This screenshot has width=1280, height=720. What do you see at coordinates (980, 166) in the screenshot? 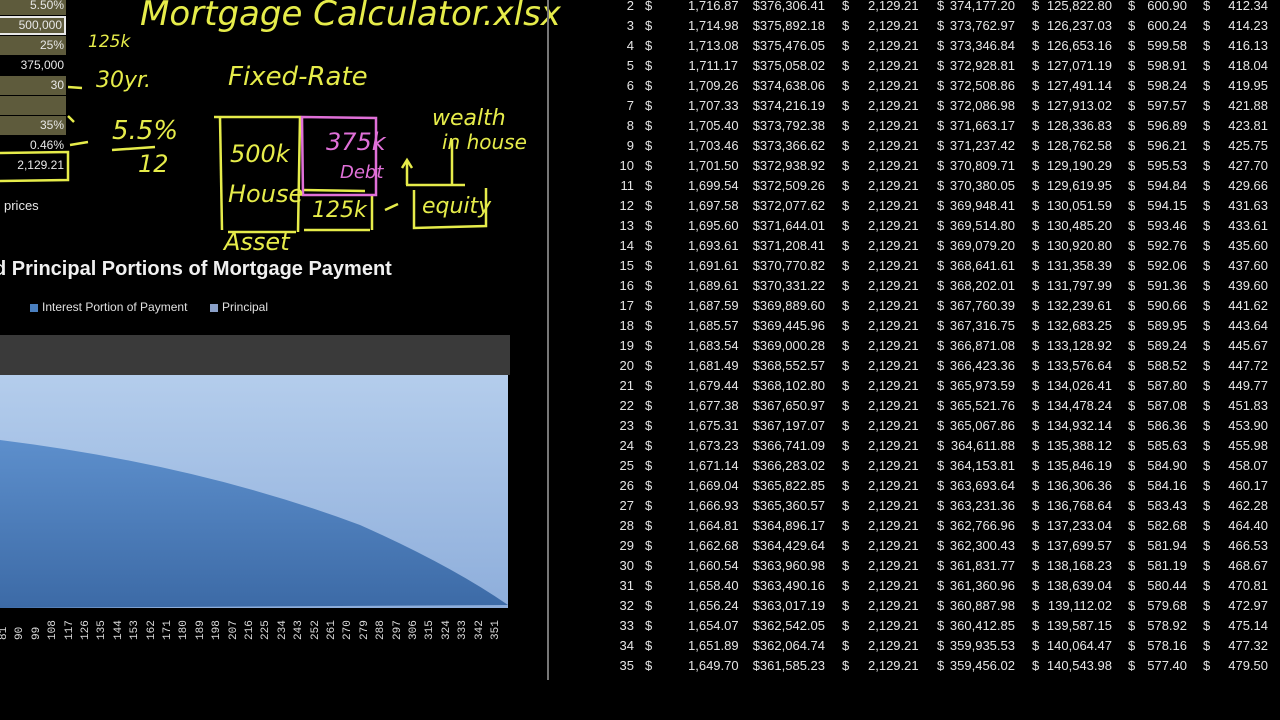
I see `table-cell: 370,809.71` at bounding box center [980, 166].